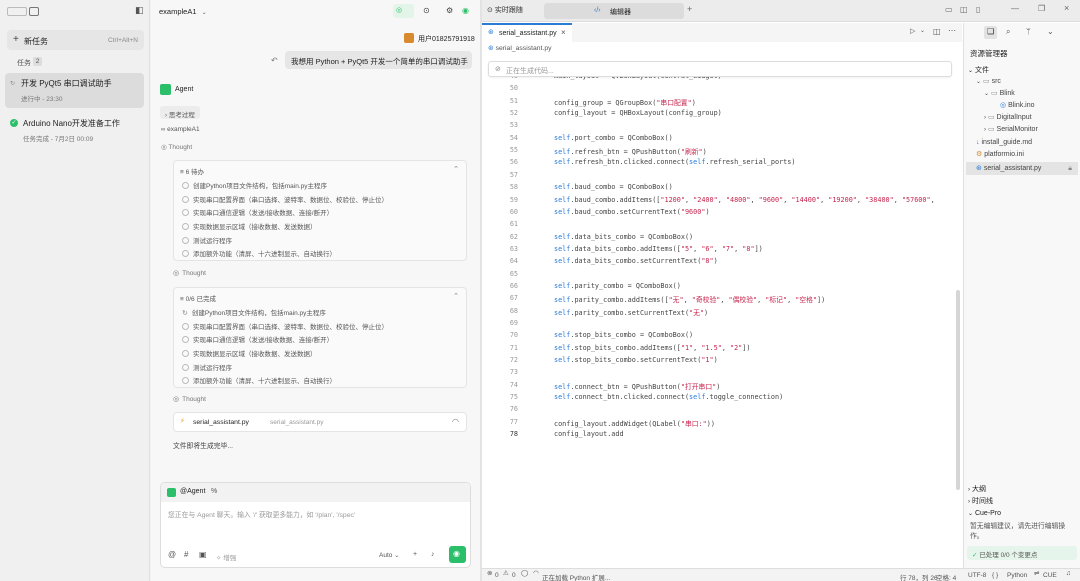 This screenshot has width=1080, height=581. What do you see at coordinates (274, 61) in the screenshot?
I see `undo-icon: ↶` at bounding box center [274, 61].